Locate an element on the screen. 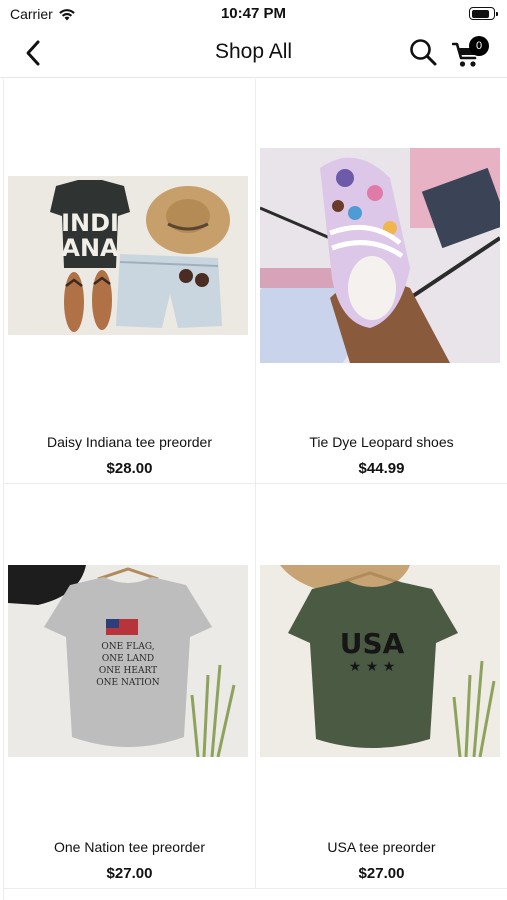  battery-cap is located at coordinates (497, 13).